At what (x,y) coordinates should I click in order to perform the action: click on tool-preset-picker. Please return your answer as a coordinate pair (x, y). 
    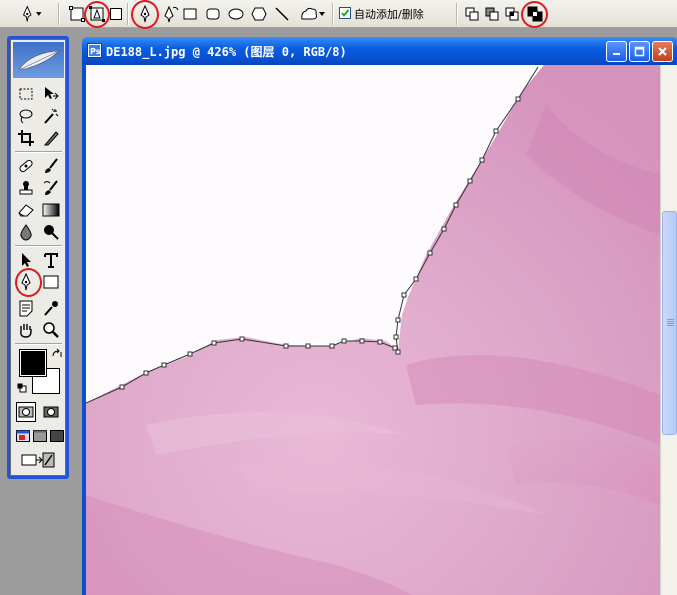
    Looking at the image, I should click on (30, 14).